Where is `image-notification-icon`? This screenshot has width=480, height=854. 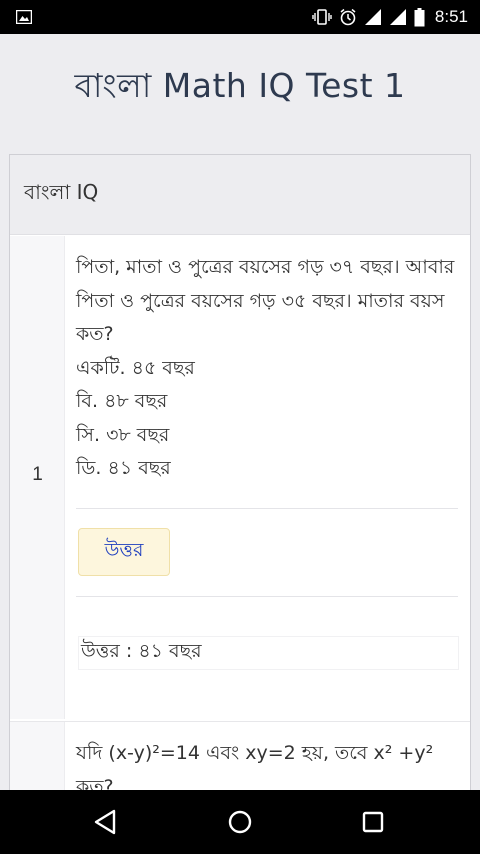
image-notification-icon is located at coordinates (24, 17).